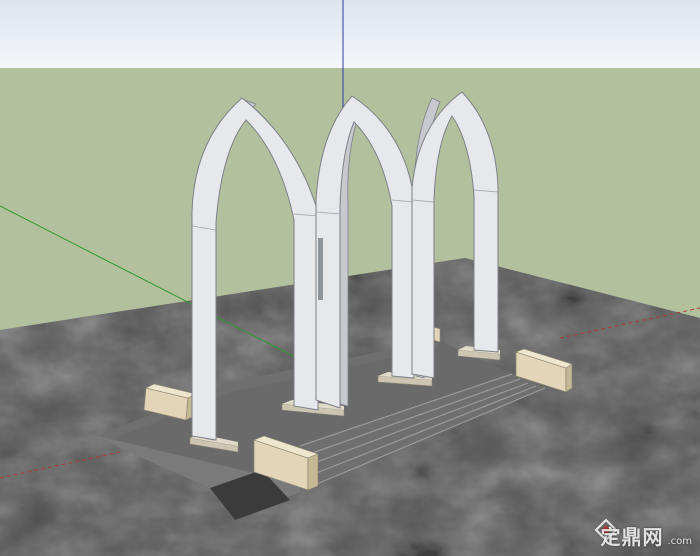  I want to click on watermark: 定鼎网 .com, so click(633, 535).